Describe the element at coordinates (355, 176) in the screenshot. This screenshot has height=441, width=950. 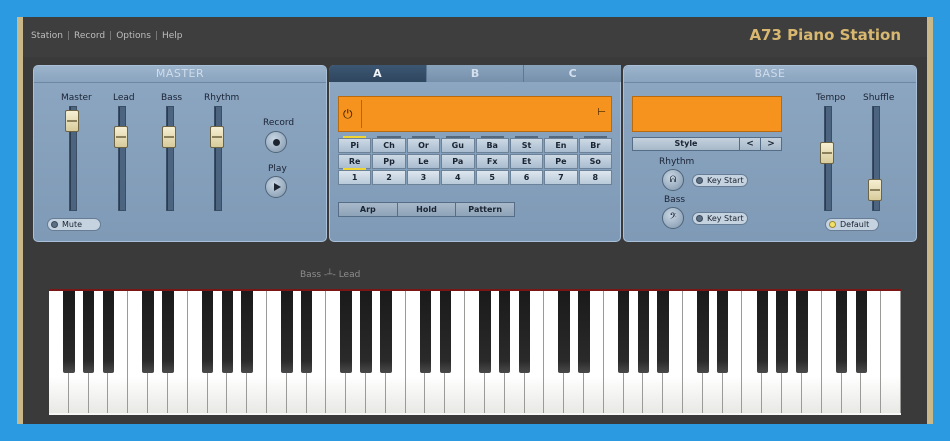
I see `preset-number-button: 1` at that location.